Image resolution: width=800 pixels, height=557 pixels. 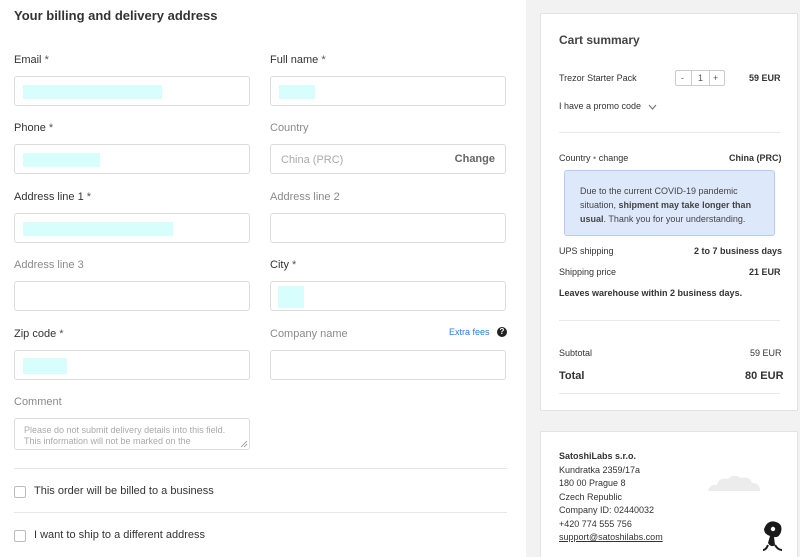 I want to click on company-country: Czech Republic, so click(x=591, y=496).